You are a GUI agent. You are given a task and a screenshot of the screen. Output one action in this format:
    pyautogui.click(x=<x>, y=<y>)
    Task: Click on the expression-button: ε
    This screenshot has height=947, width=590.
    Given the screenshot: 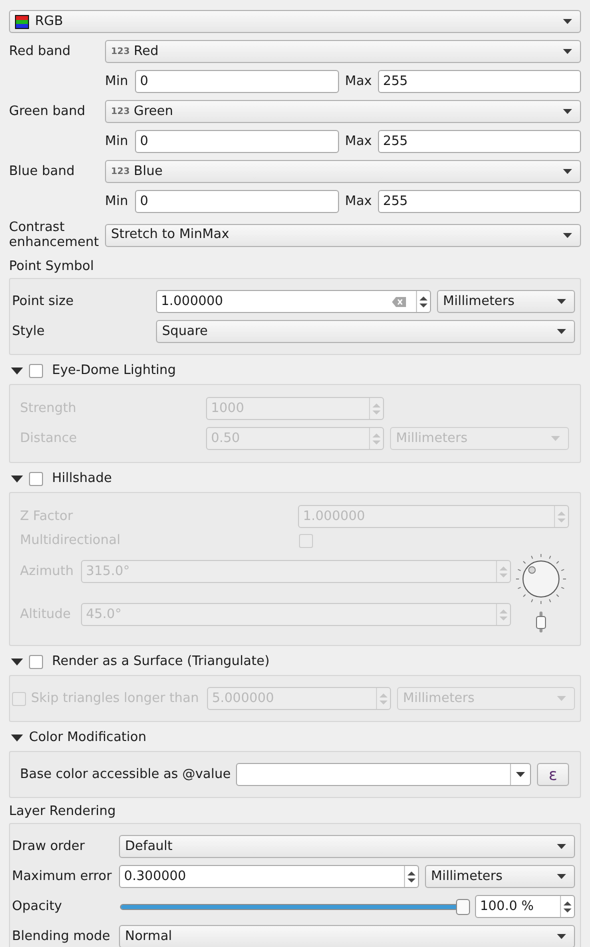 What is the action you would take?
    pyautogui.click(x=553, y=774)
    